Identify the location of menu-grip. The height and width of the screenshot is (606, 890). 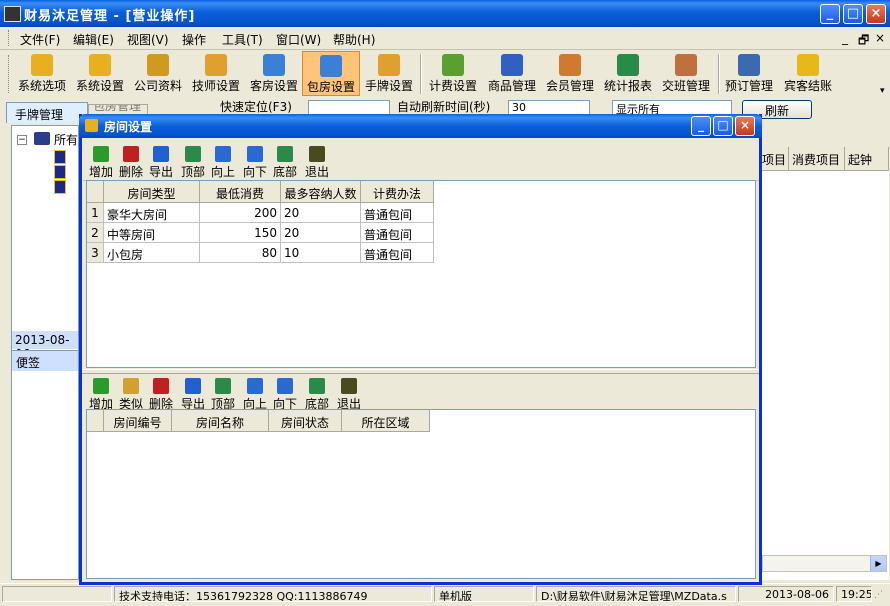
(10, 38).